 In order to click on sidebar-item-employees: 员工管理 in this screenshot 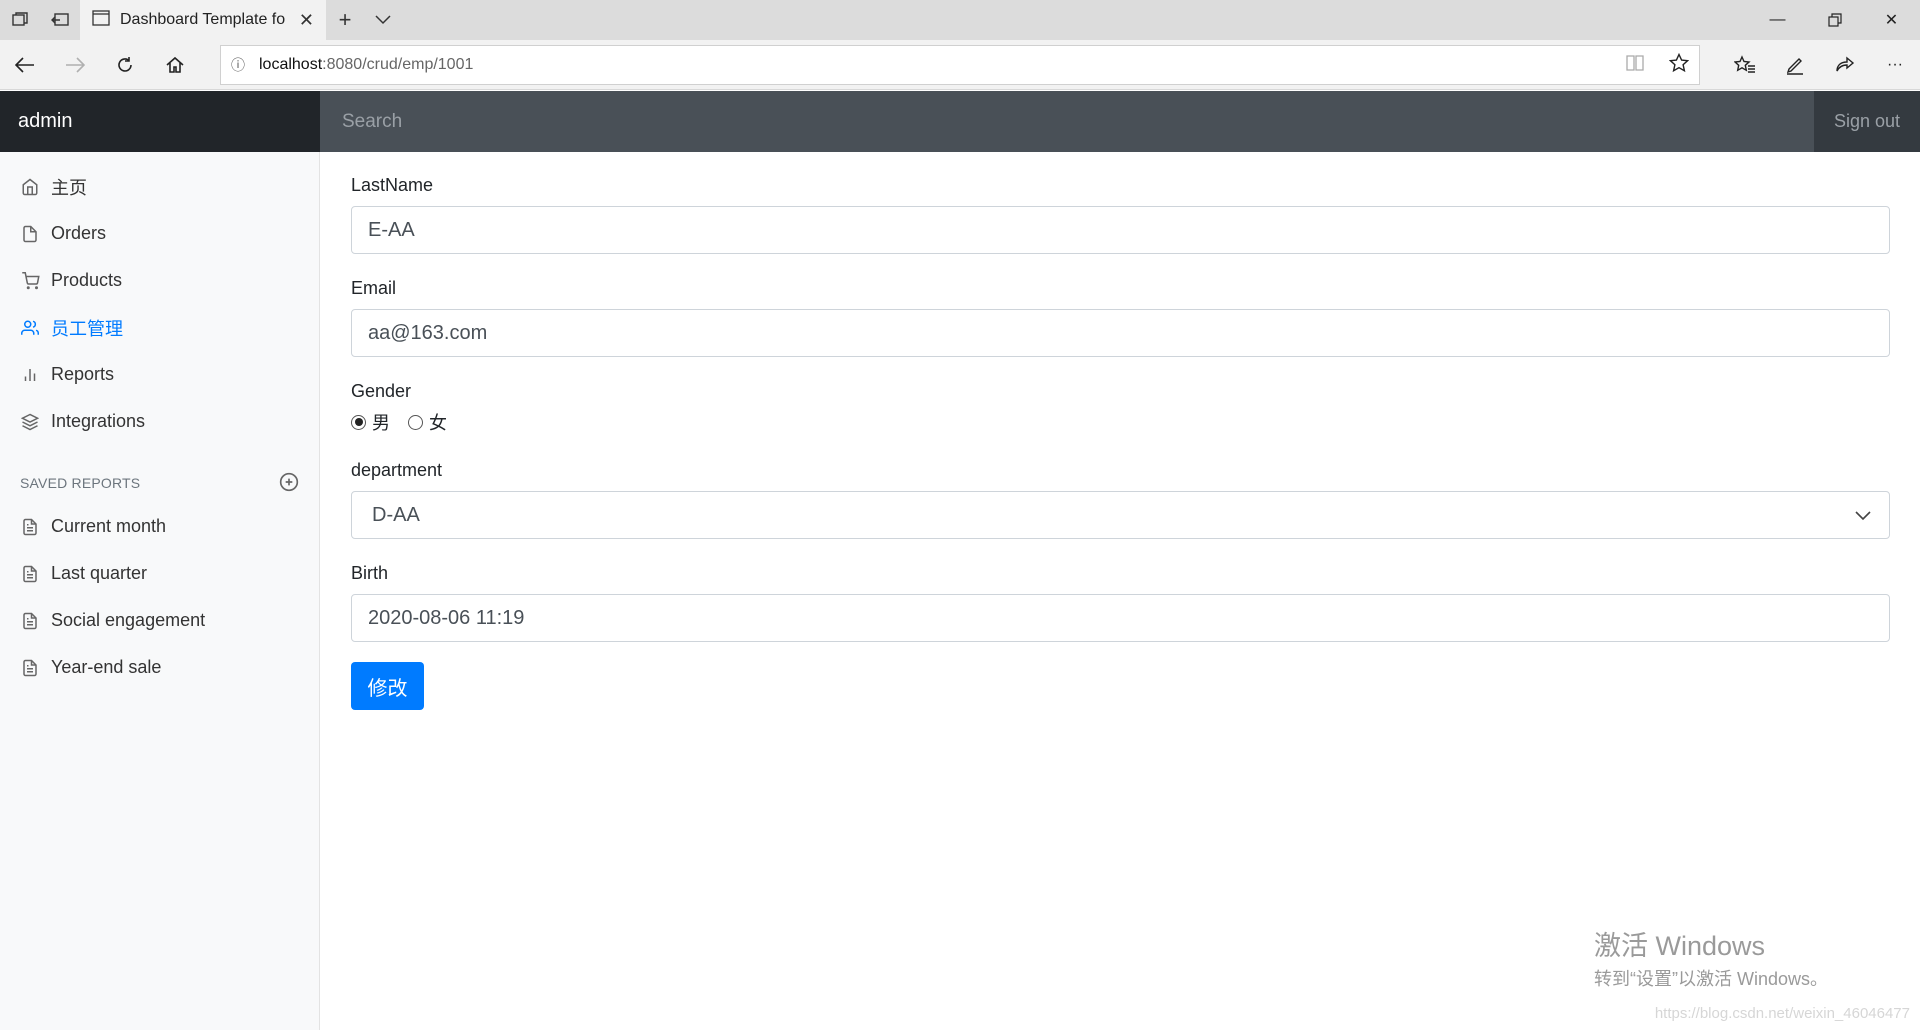, I will do `click(159, 327)`.